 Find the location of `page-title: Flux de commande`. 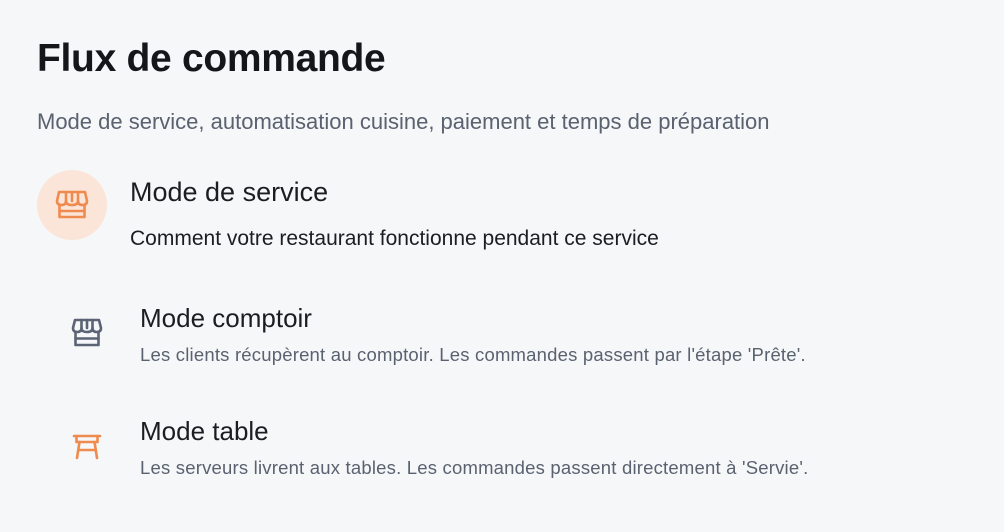

page-title: Flux de commande is located at coordinates (211, 58).